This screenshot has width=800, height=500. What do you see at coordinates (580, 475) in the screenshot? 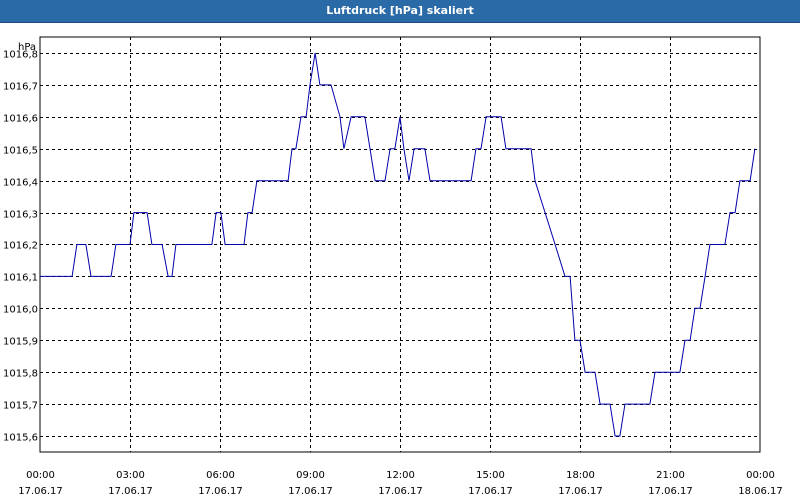
I see `x-tick-time: 18:00` at bounding box center [580, 475].